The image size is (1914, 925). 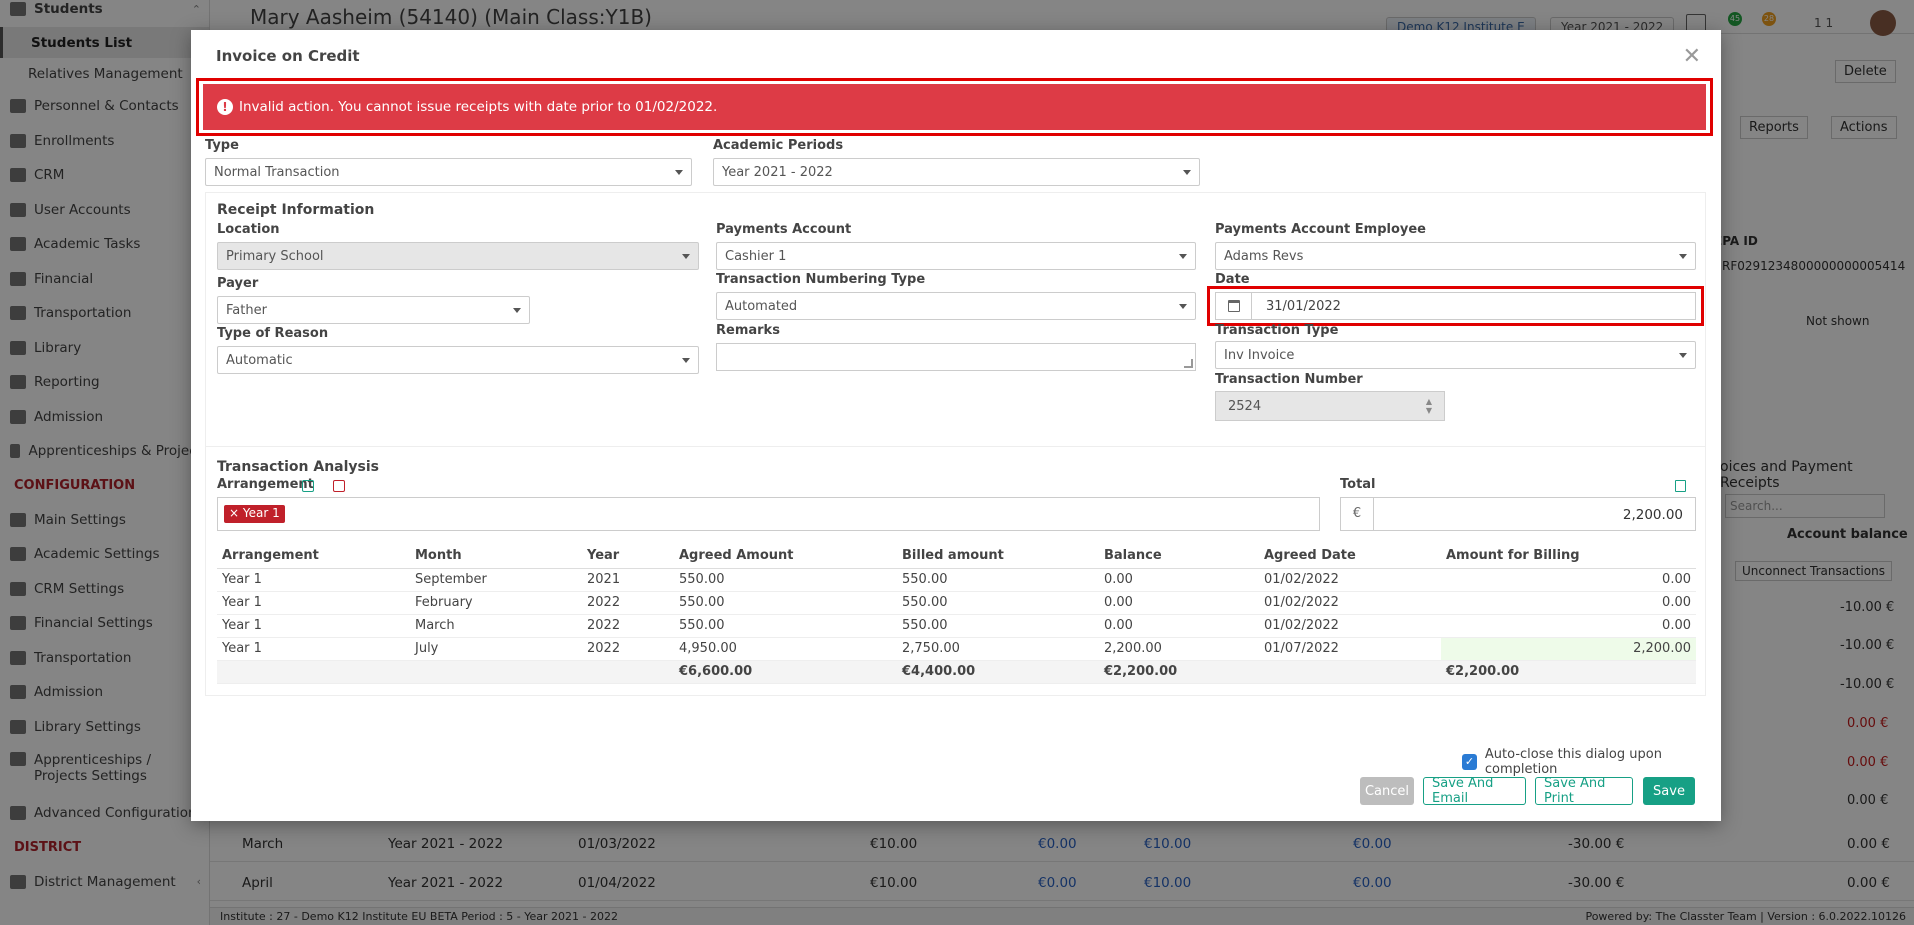 What do you see at coordinates (1669, 791) in the screenshot?
I see `save-button: Save` at bounding box center [1669, 791].